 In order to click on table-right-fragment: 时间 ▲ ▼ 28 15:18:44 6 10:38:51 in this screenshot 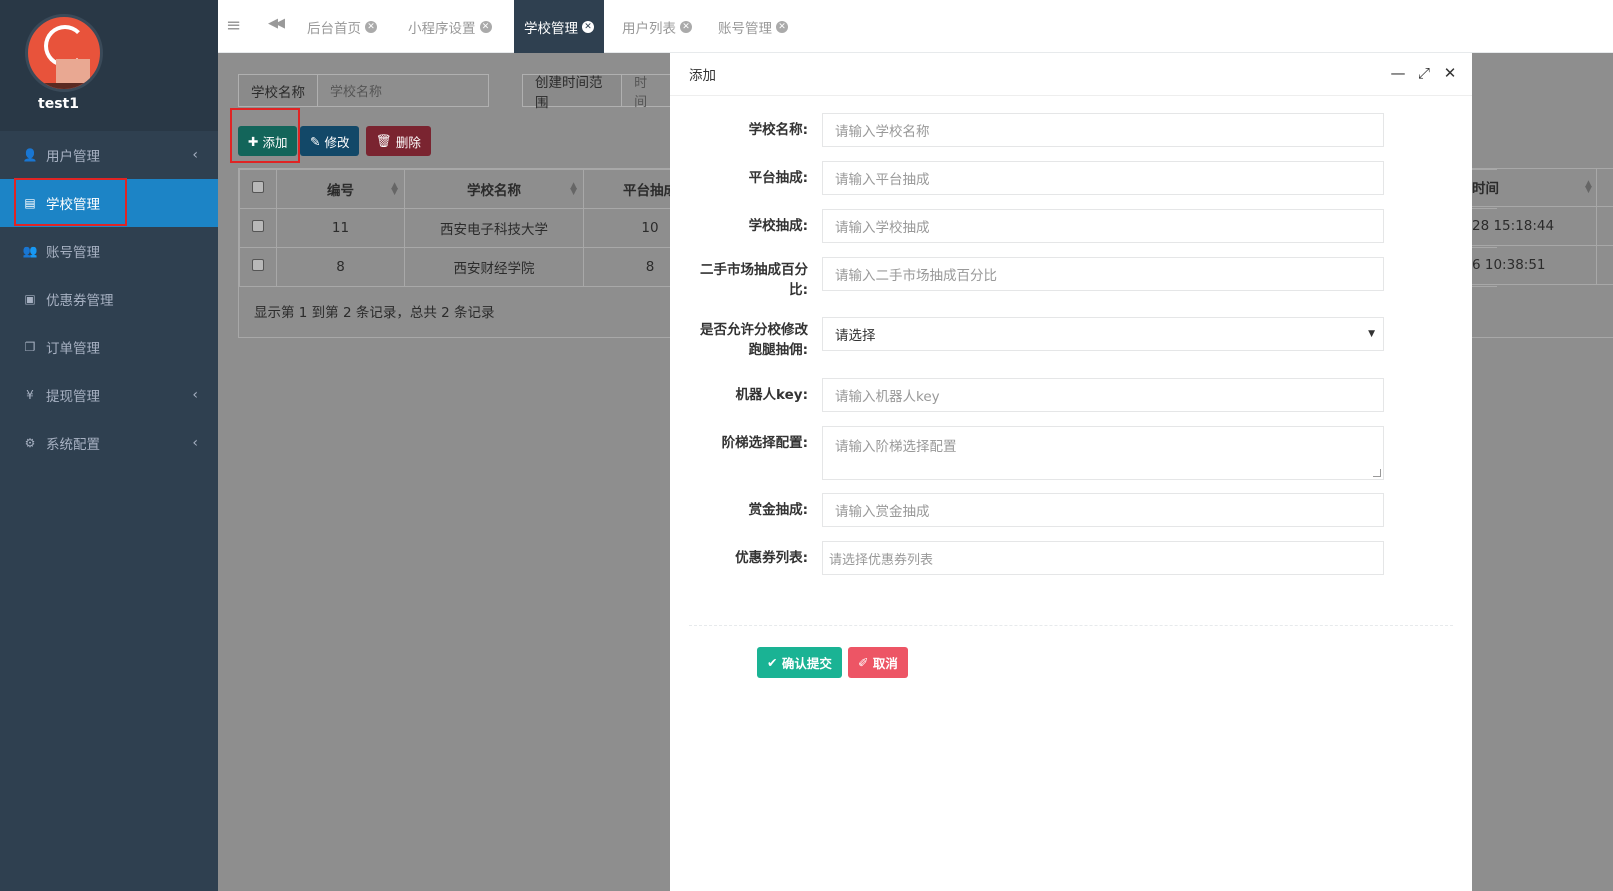, I will do `click(1542, 226)`.